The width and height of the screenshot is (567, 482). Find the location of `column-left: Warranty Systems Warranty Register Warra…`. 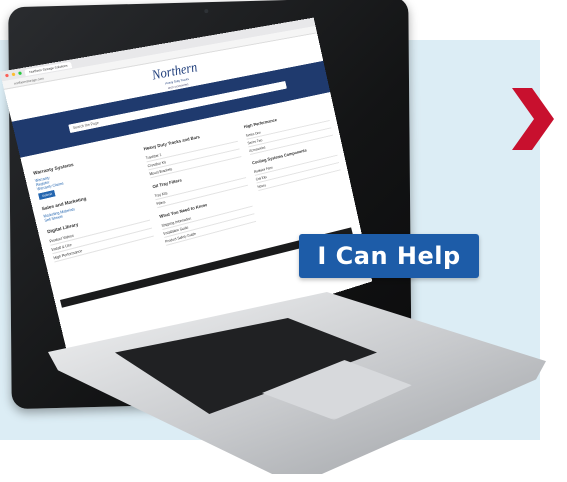

column-left: Warranty Systems Warranty Register Warra… is located at coordinates (94, 209).